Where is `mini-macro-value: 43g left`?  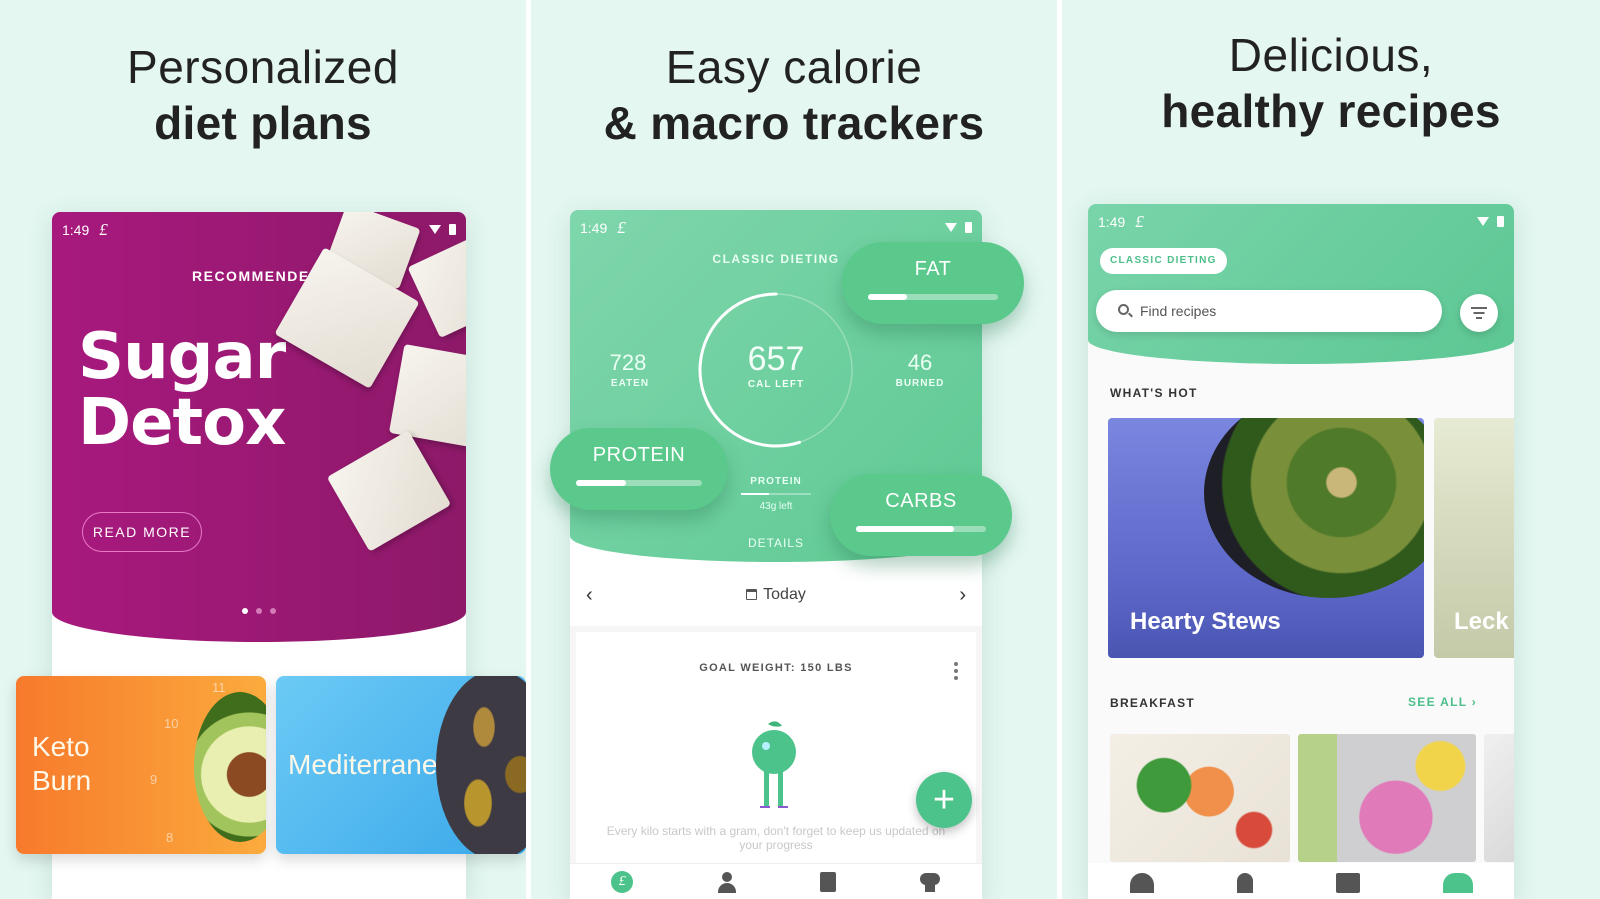 mini-macro-value: 43g left is located at coordinates (776, 506).